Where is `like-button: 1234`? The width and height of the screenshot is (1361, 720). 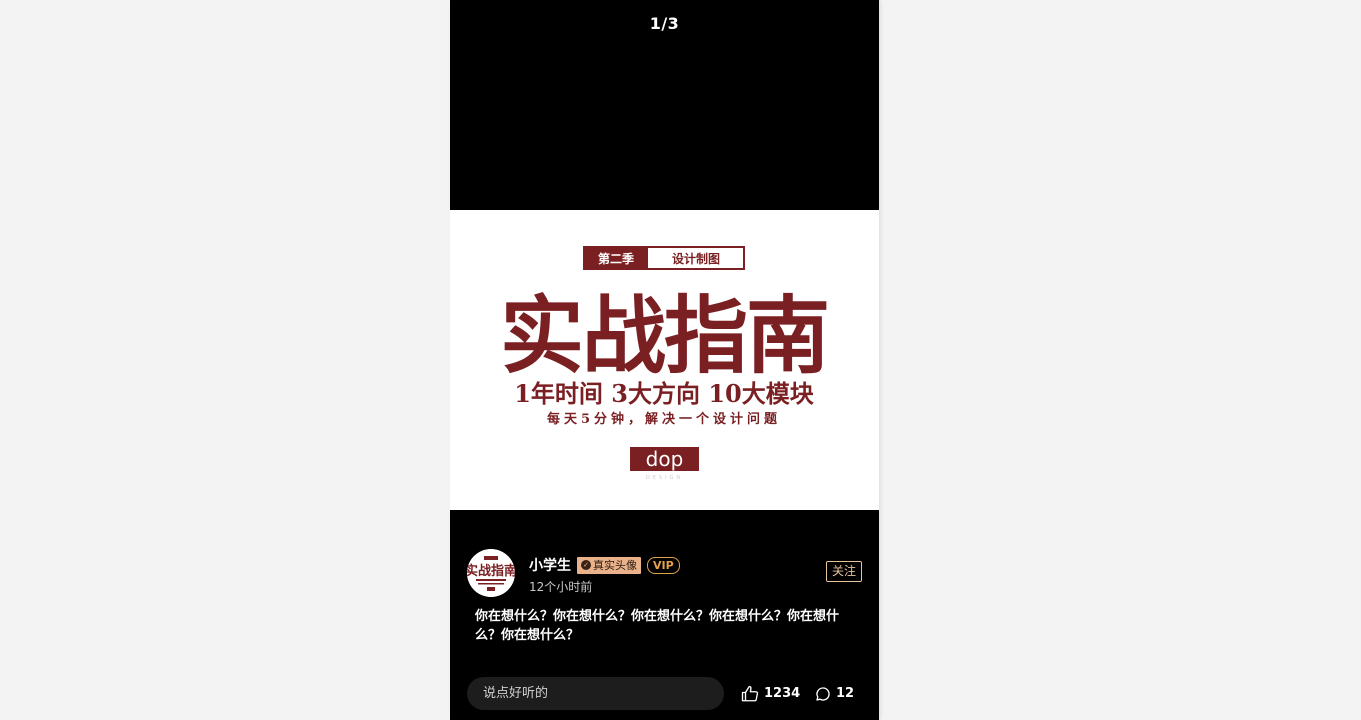 like-button: 1234 is located at coordinates (770, 693).